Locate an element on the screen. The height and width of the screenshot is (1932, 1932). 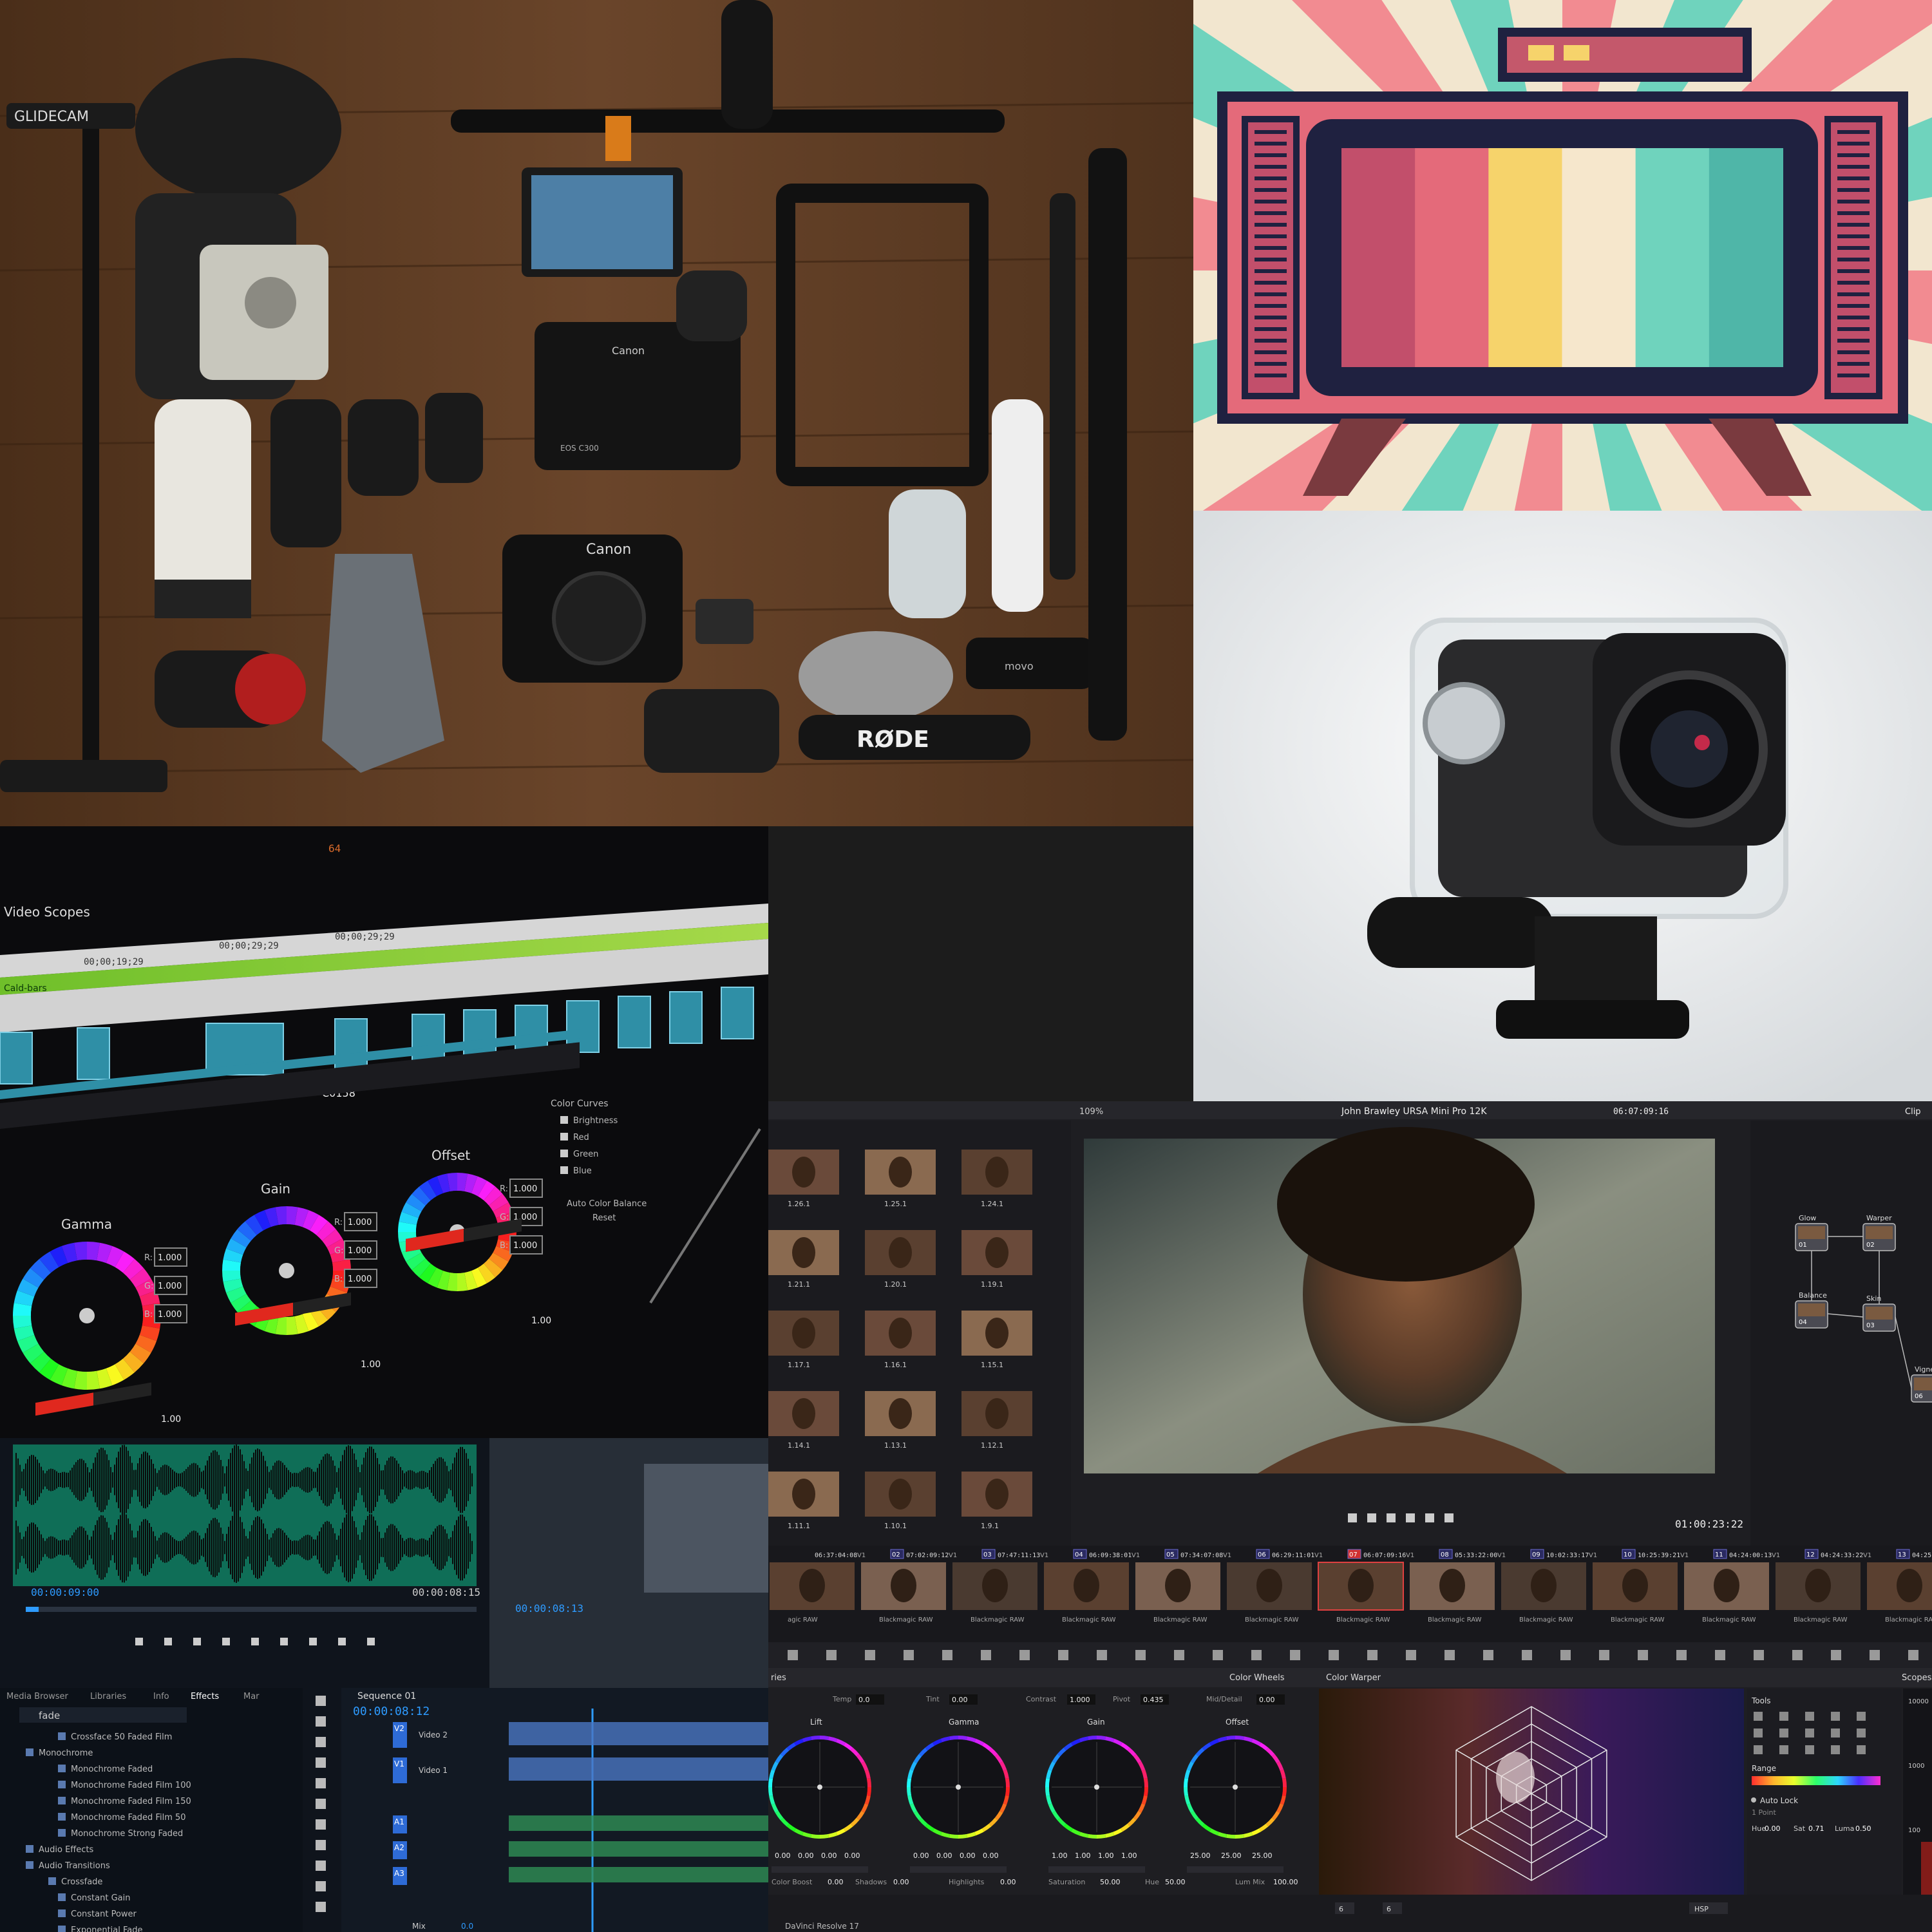
panel-tab-libraries: Libraries is located at coordinates (108, 1696).